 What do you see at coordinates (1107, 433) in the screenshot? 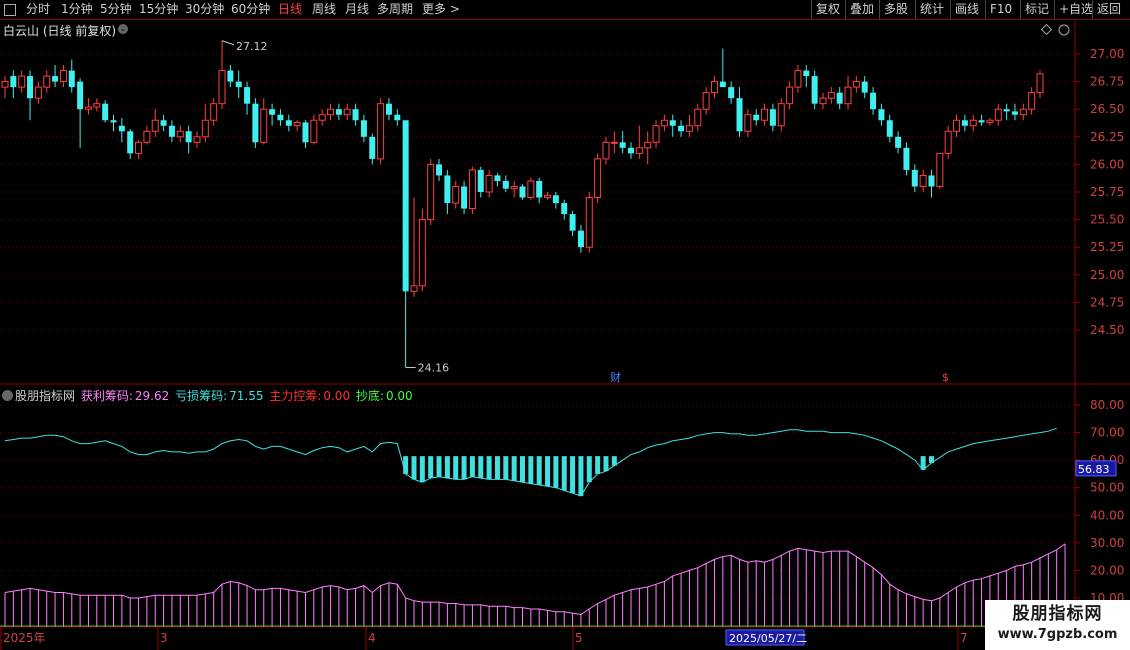
I see `indicator-tick-label: 70.00` at bounding box center [1107, 433].